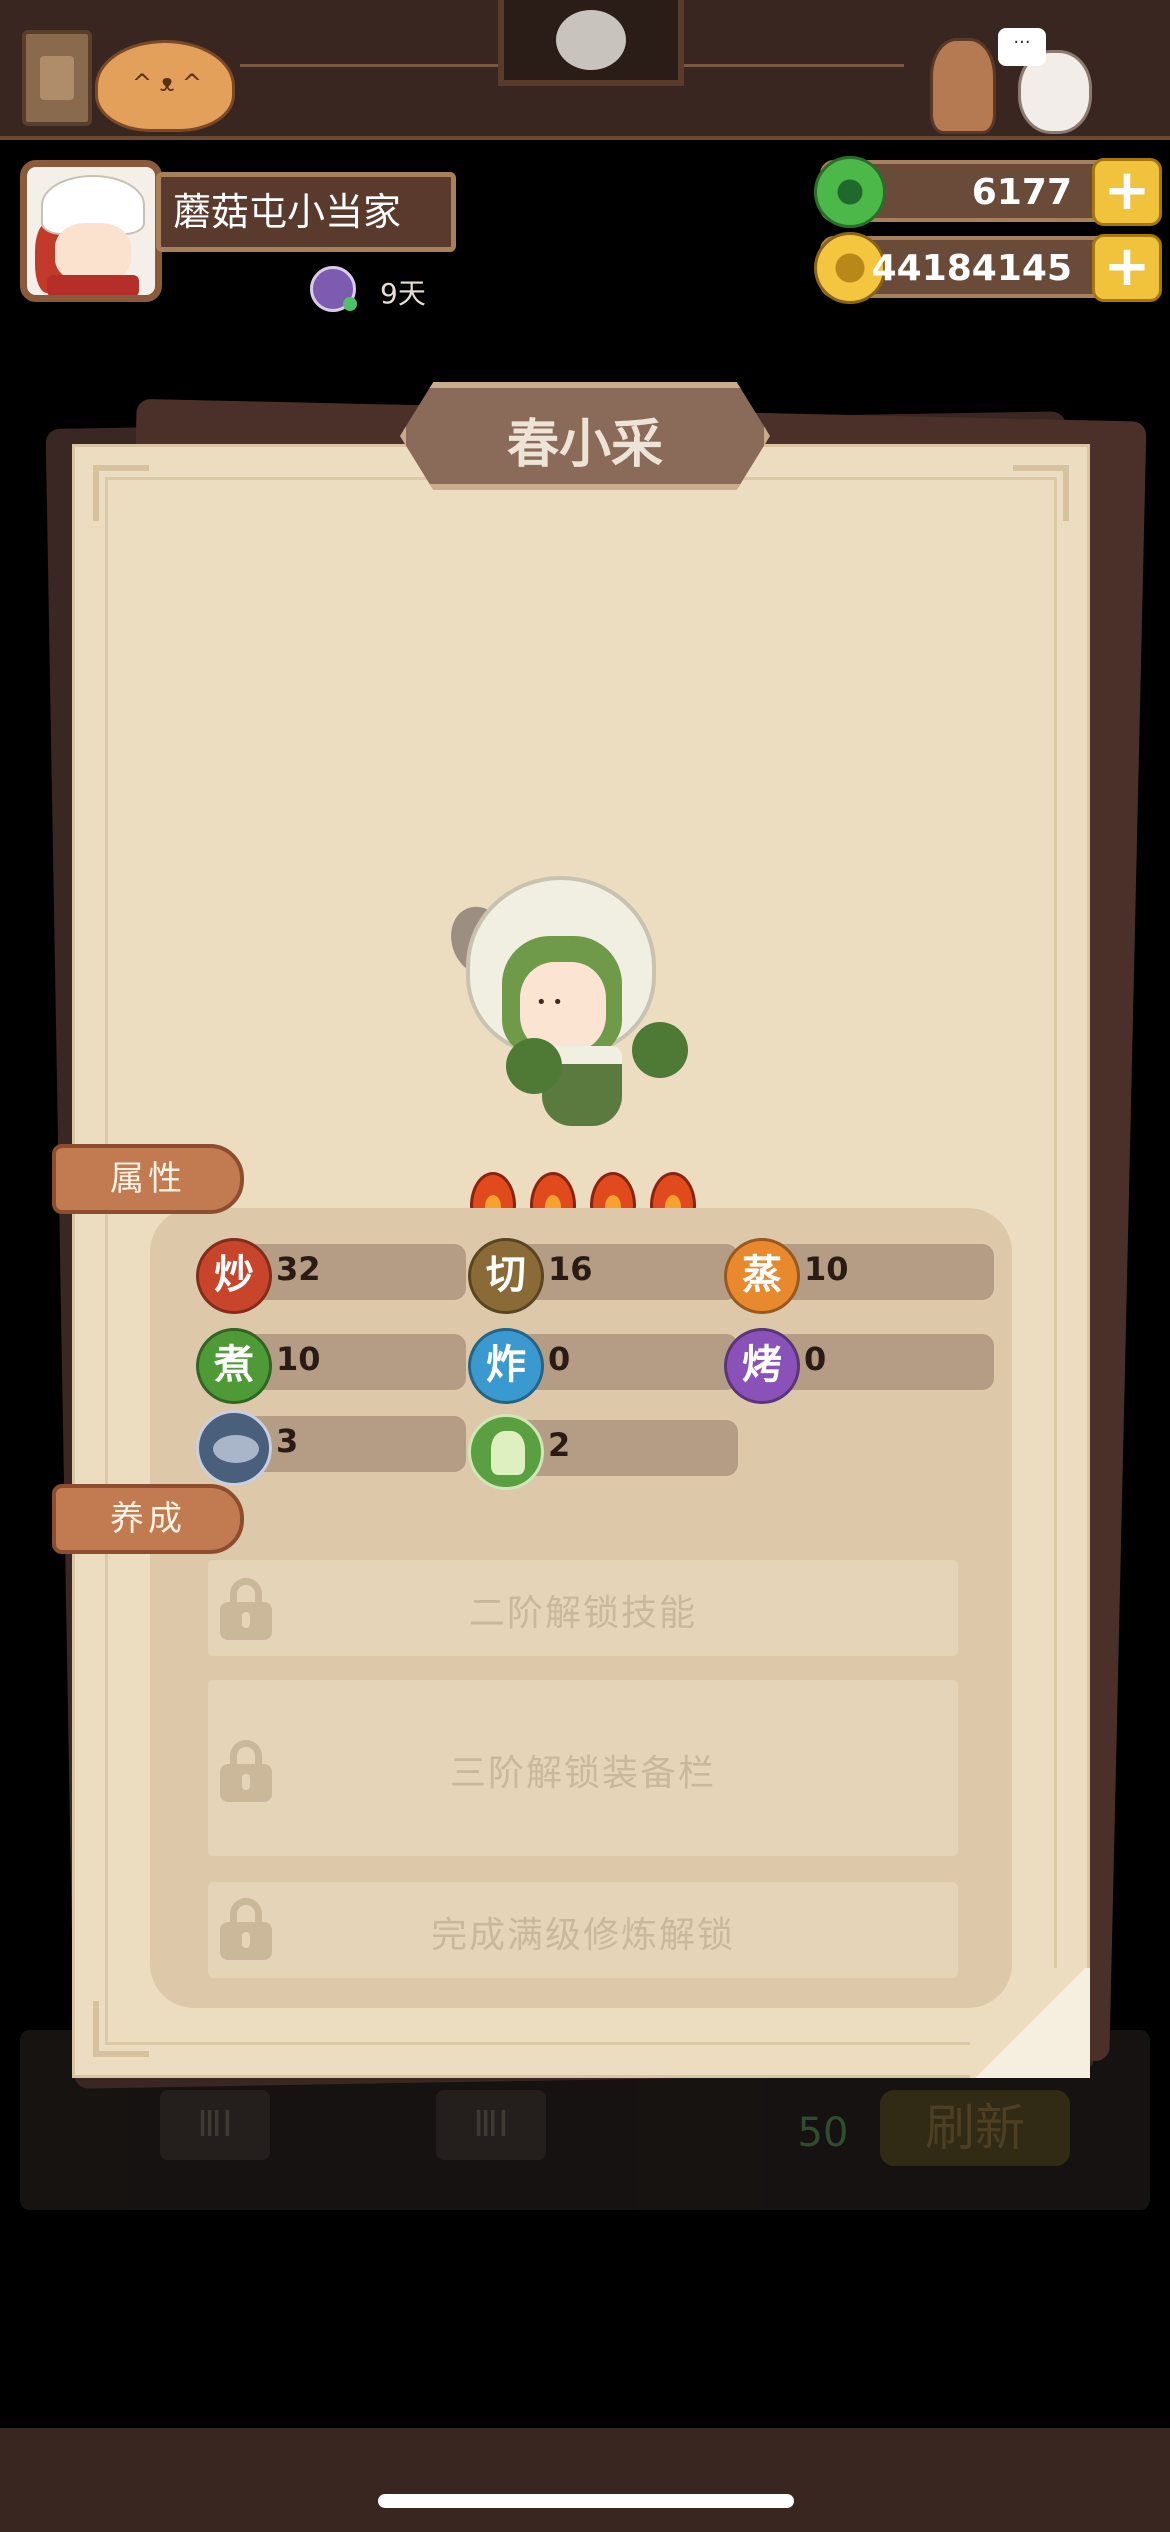  Describe the element at coordinates (1127, 192) in the screenshot. I see `add-jade-button: +` at that location.